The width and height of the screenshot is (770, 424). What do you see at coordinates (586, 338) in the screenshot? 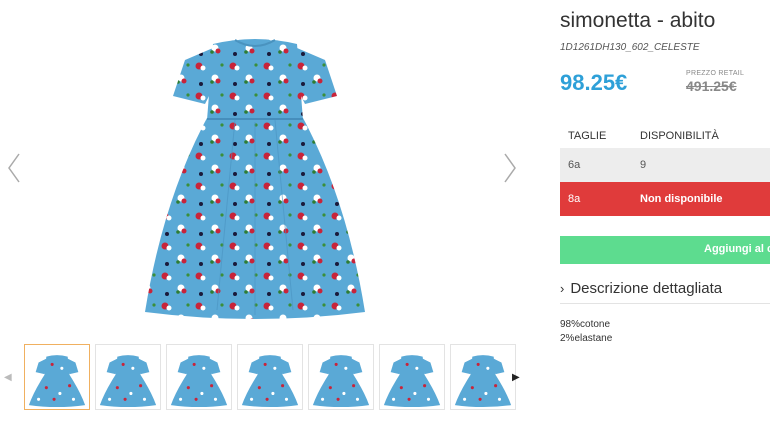
I see `composition-line: 2%elastane` at bounding box center [586, 338].